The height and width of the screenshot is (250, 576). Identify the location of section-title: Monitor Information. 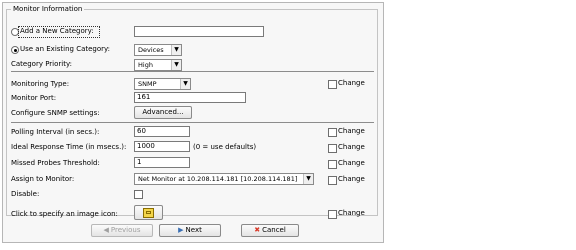
(48, 9).